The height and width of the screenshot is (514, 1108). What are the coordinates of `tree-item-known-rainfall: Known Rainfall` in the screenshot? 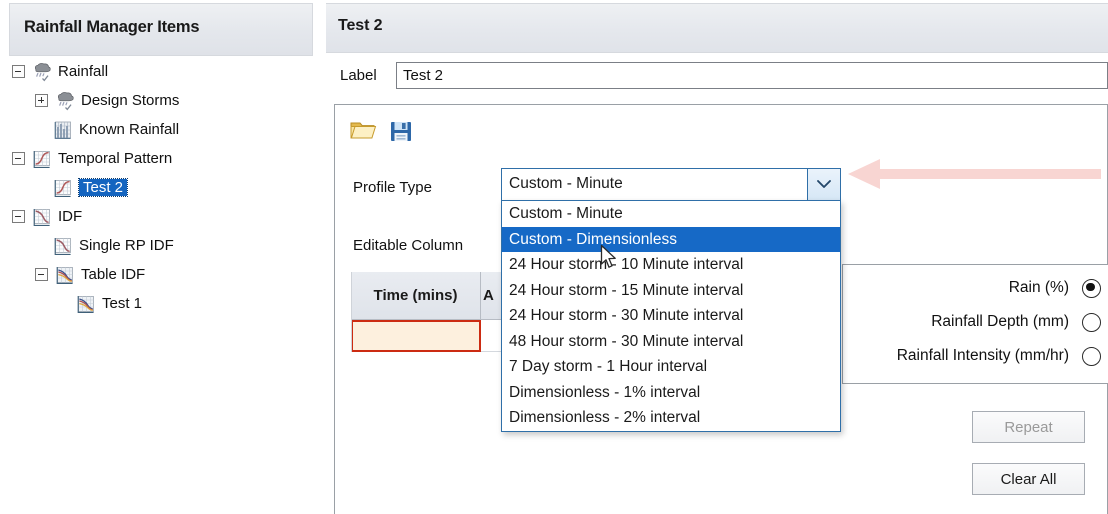 It's located at (161, 129).